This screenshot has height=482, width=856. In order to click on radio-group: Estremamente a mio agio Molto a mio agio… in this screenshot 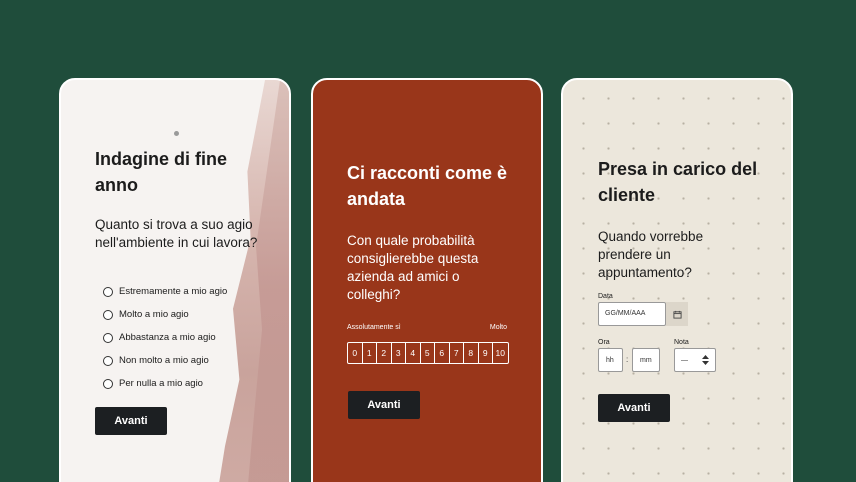, I will do `click(165, 337)`.